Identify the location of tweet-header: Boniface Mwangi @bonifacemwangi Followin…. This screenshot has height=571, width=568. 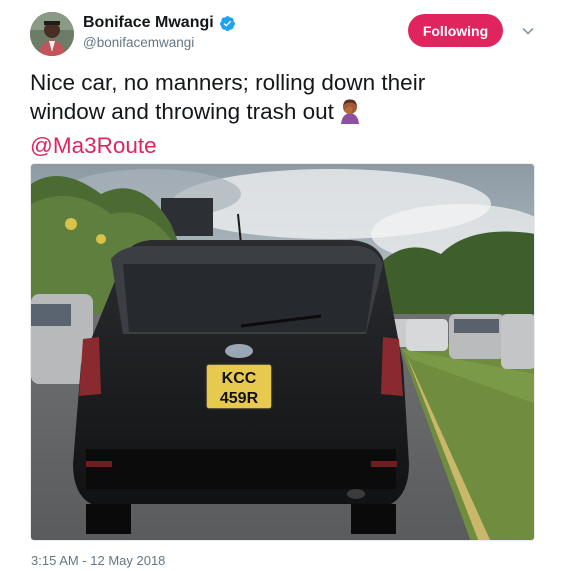
(287, 34).